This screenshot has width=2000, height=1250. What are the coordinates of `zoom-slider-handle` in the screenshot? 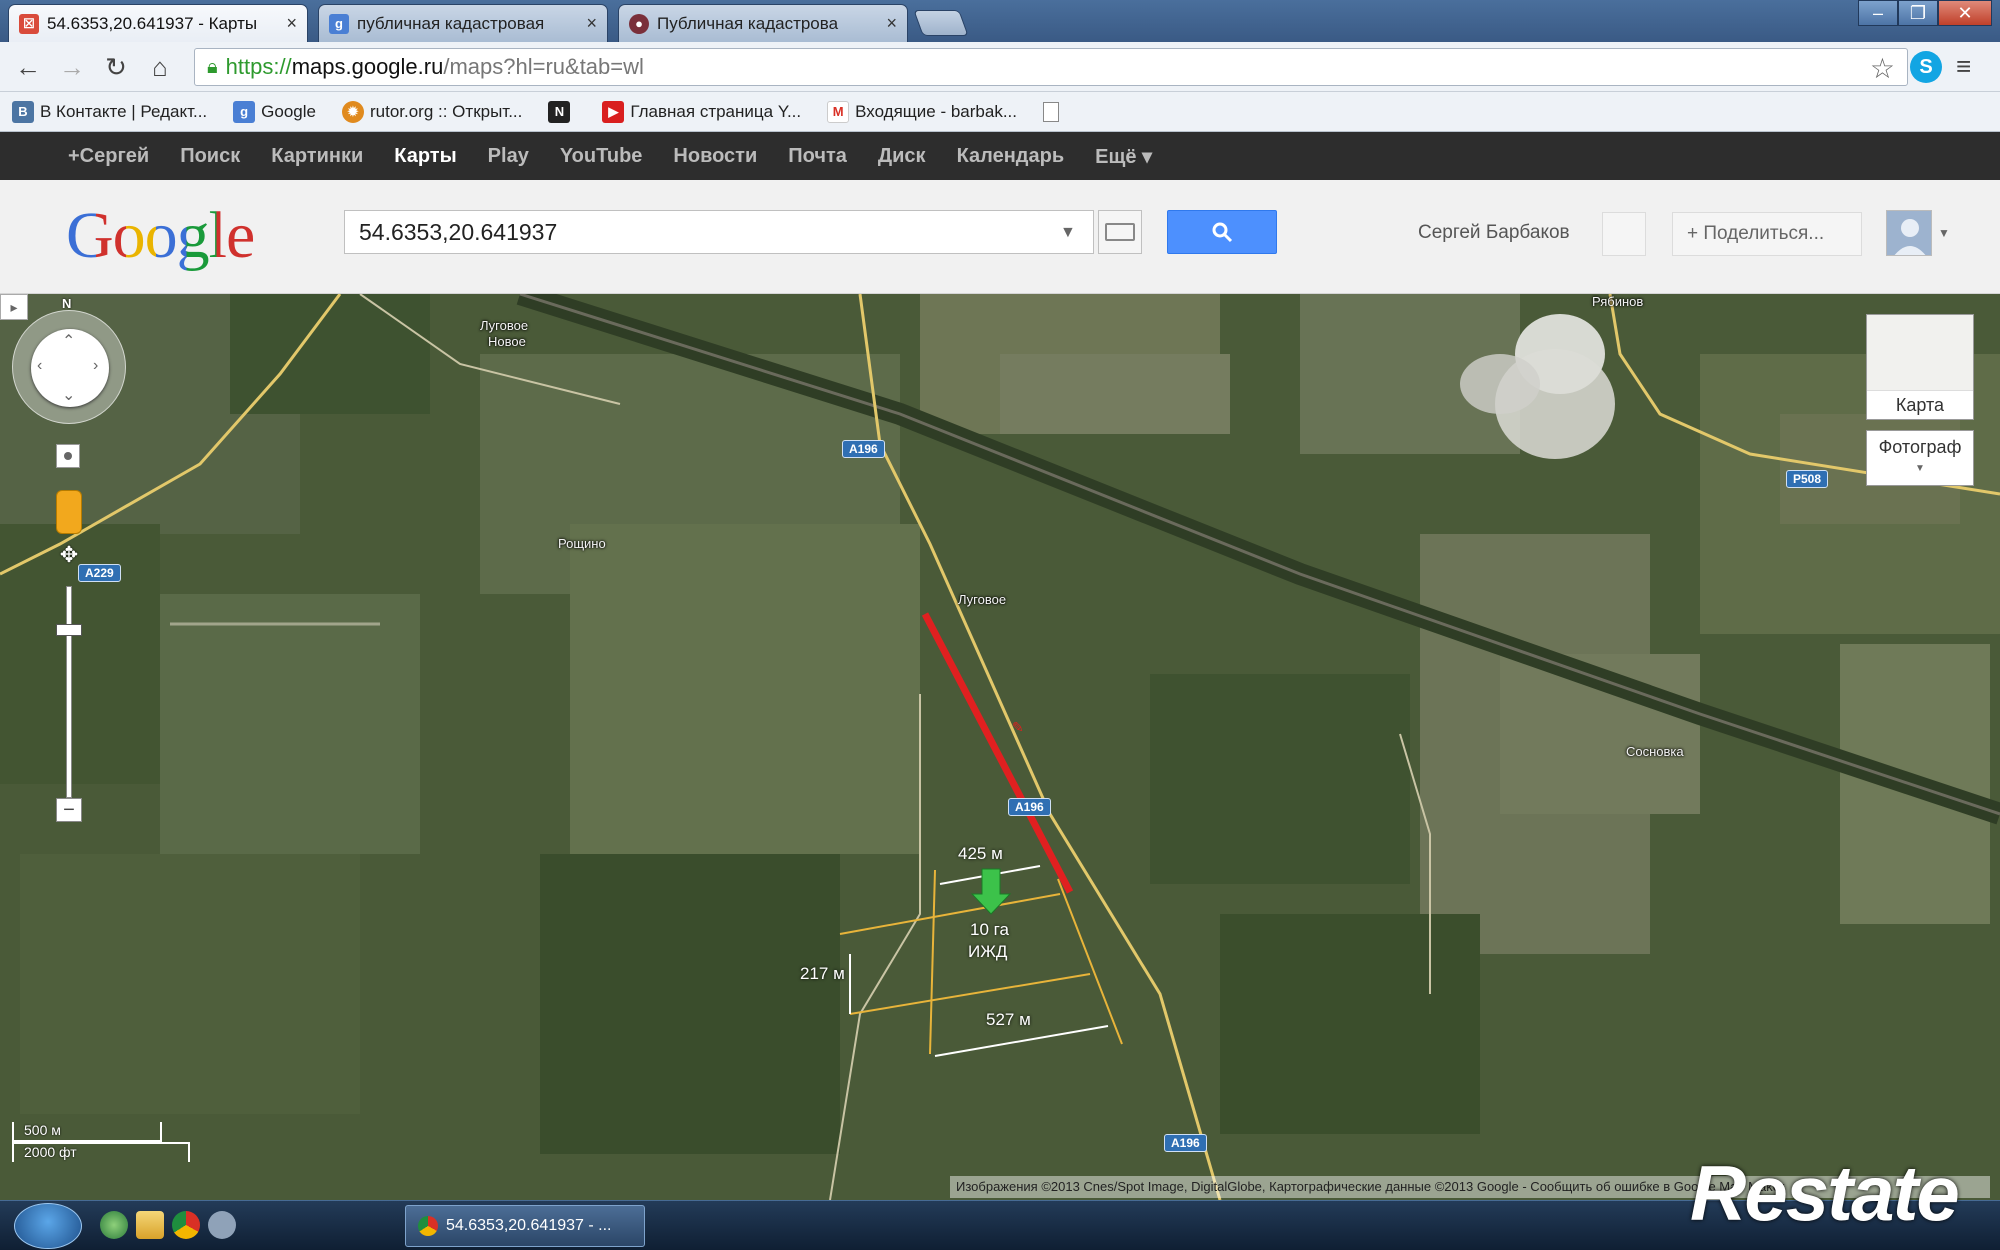 It's located at (69, 630).